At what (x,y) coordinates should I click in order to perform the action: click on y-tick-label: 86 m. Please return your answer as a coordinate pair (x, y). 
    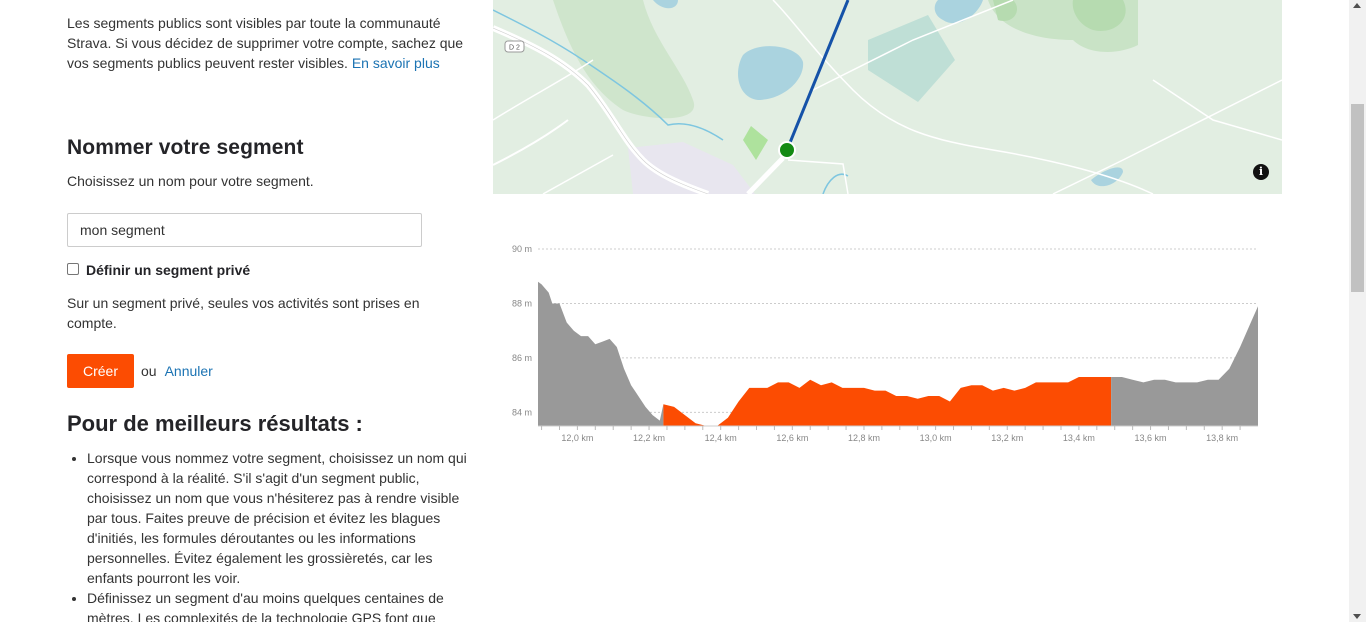
    Looking at the image, I should click on (522, 358).